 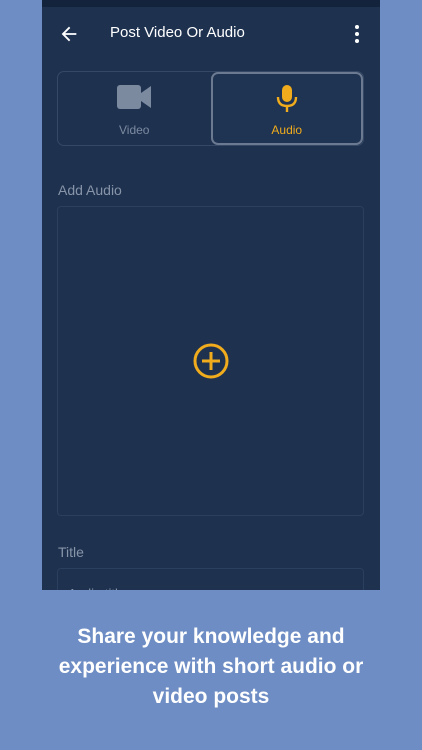 What do you see at coordinates (71, 552) in the screenshot?
I see `title-label: Title` at bounding box center [71, 552].